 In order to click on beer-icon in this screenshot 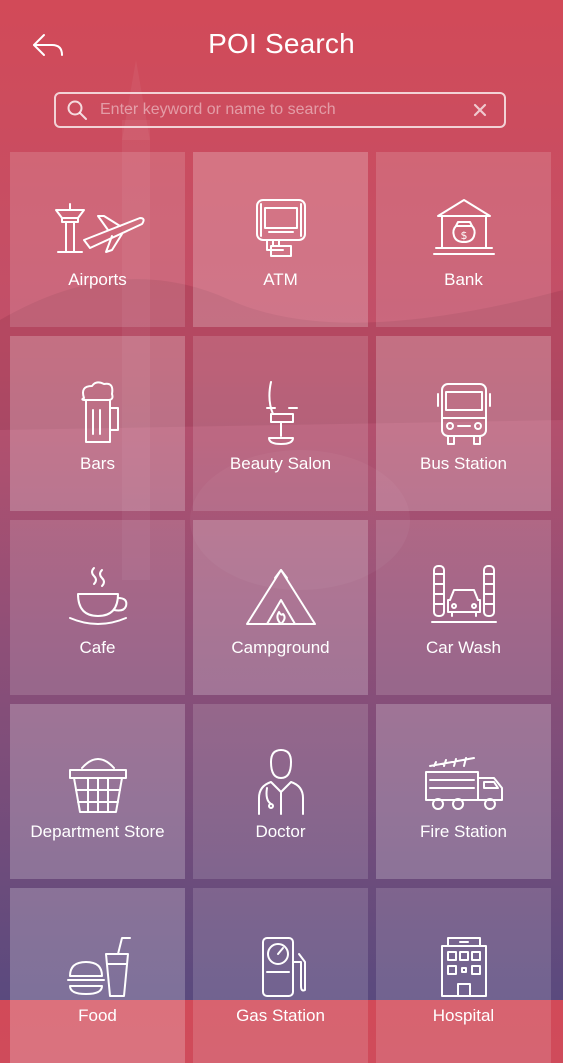, I will do `click(99, 412)`.